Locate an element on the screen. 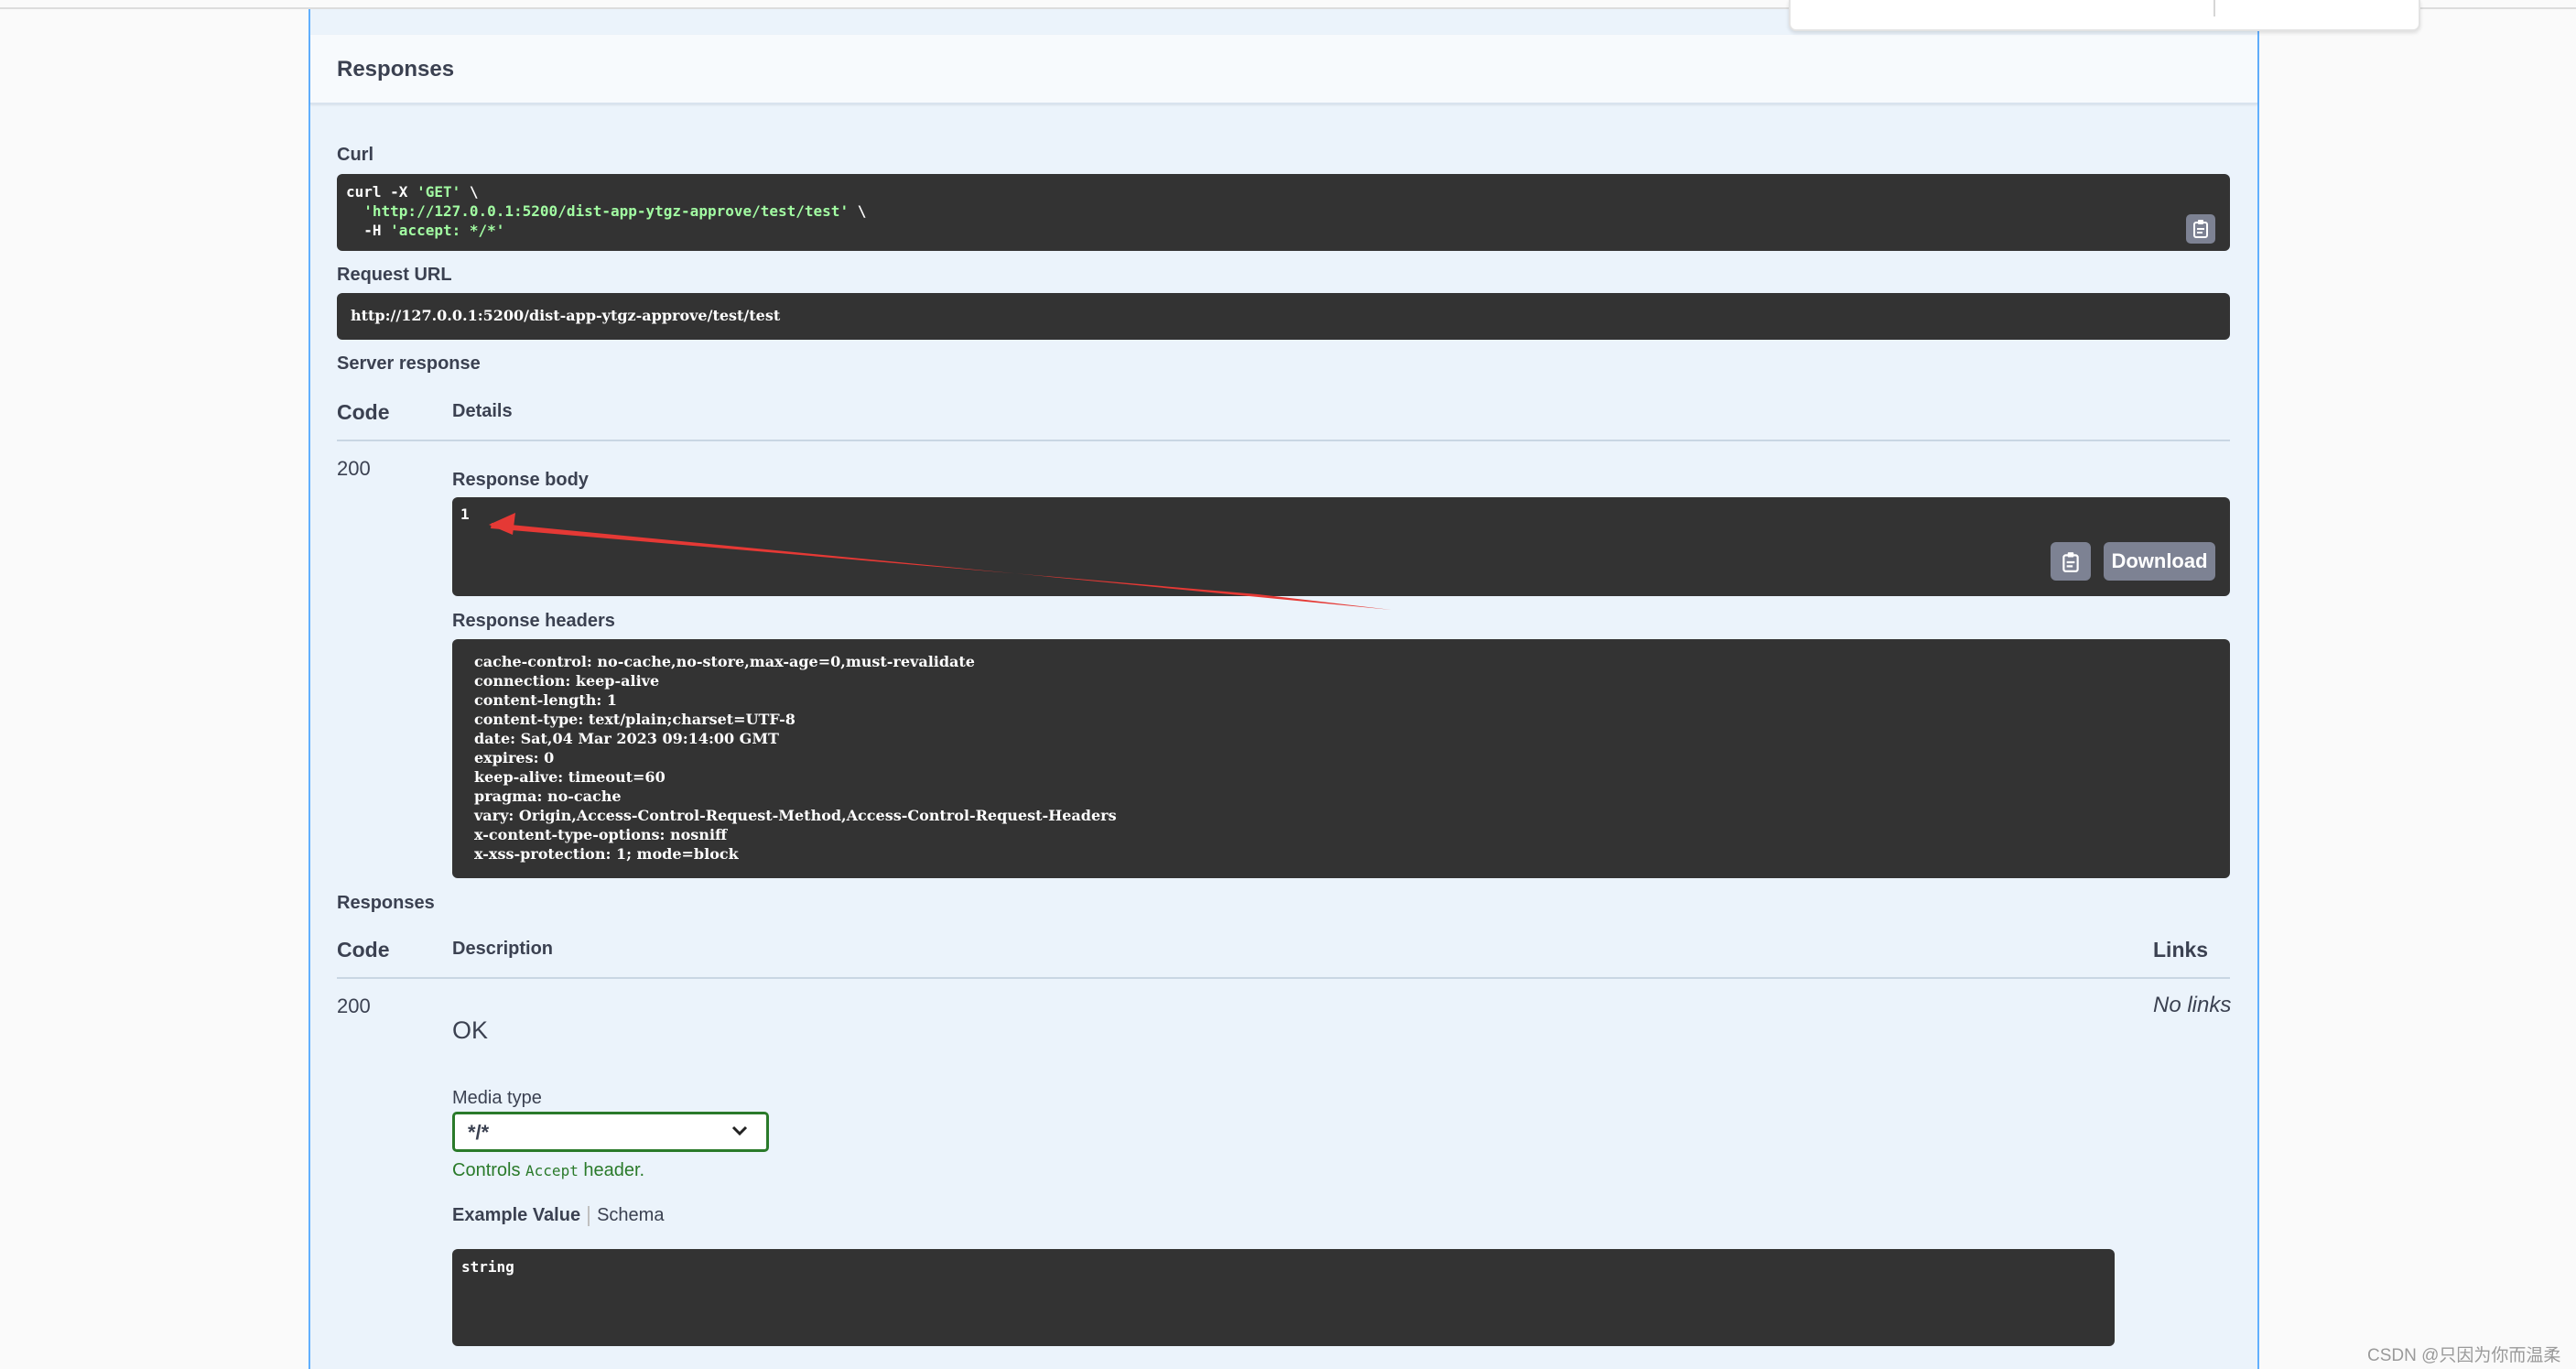 The height and width of the screenshot is (1369, 2576). example-schema-tabs: Example Value Schema is located at coordinates (558, 1215).